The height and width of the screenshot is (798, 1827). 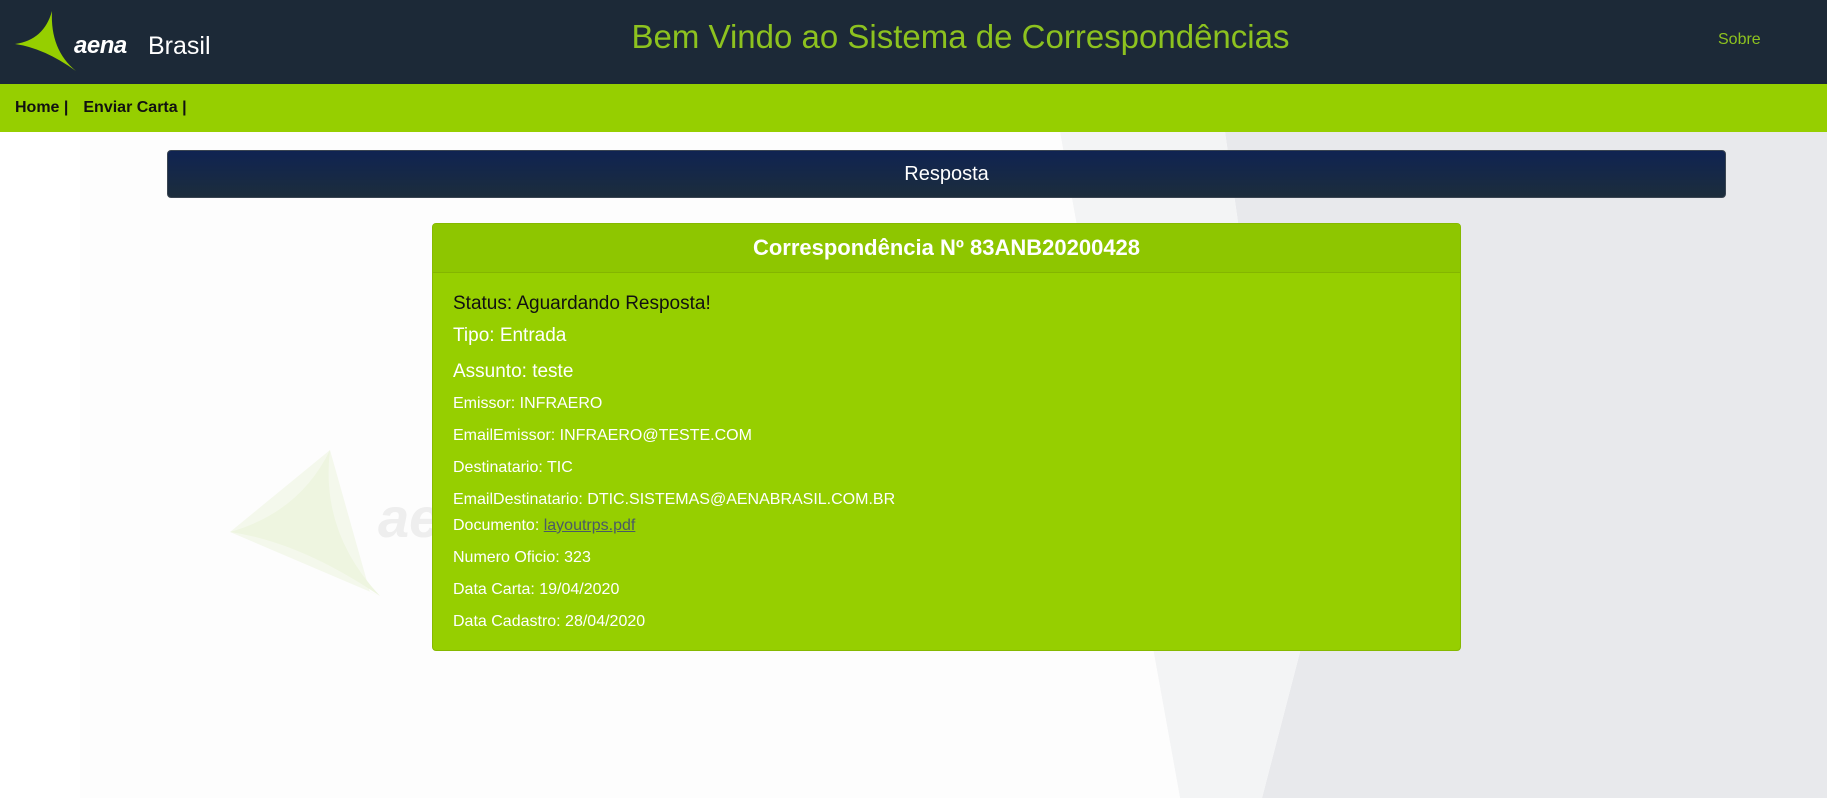 What do you see at coordinates (134, 108) in the screenshot?
I see `nav-enviar-carta: Enviar Carta |` at bounding box center [134, 108].